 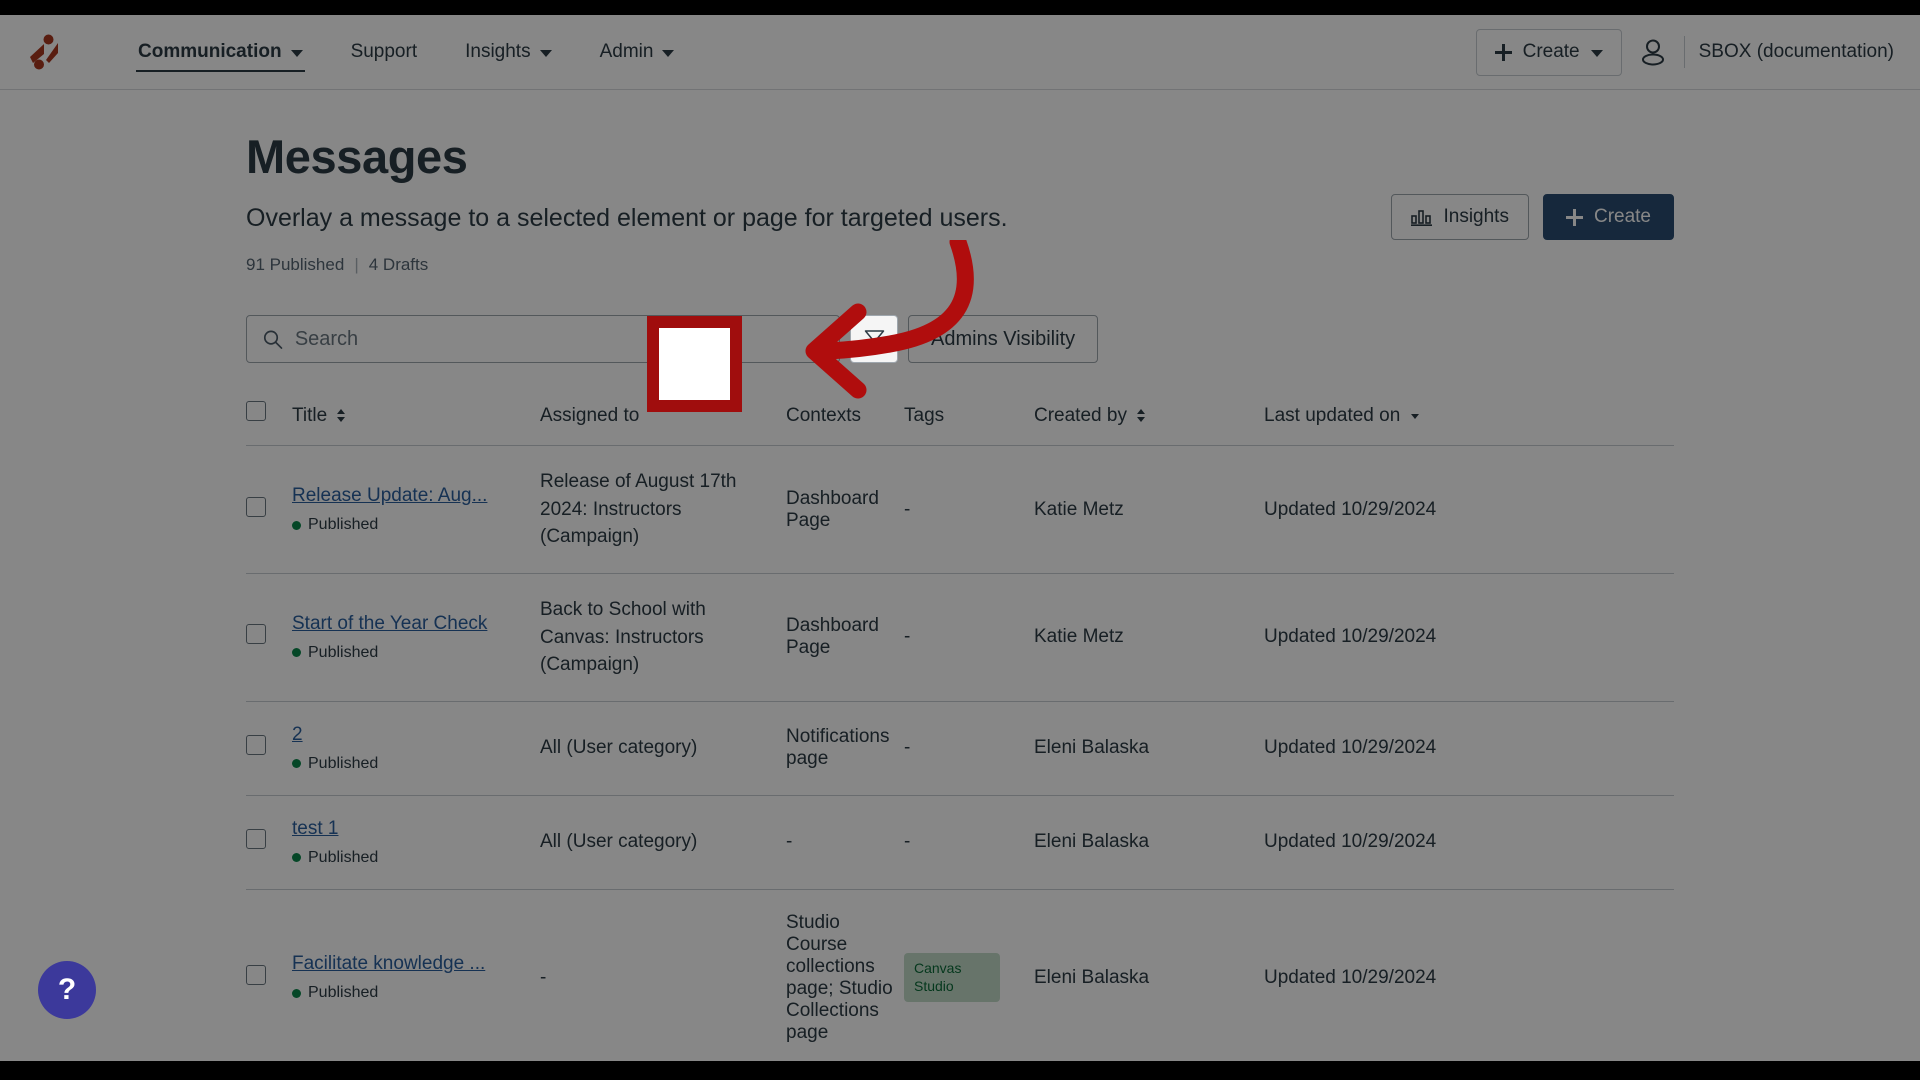 What do you see at coordinates (1608, 217) in the screenshot?
I see `create-button: Create` at bounding box center [1608, 217].